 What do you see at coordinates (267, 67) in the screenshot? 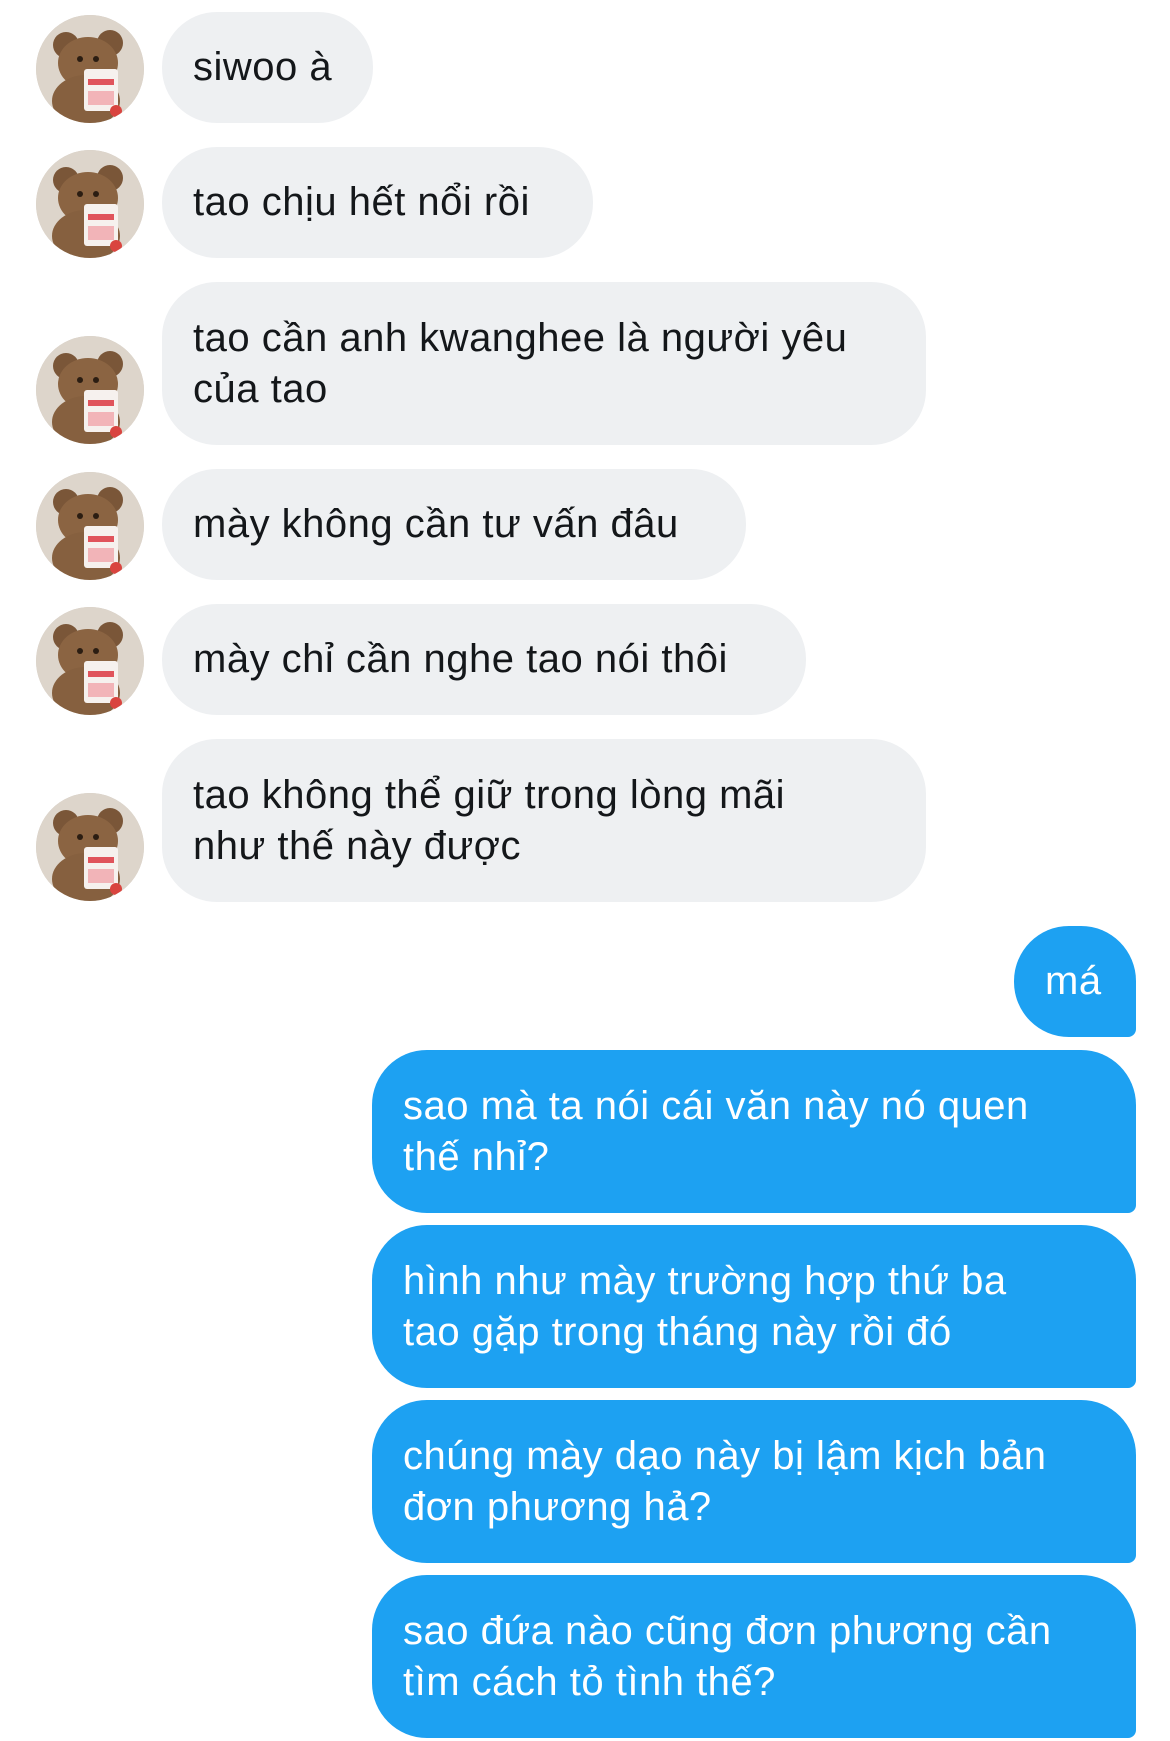
I see `chat-bubble-incoming: siwoo à` at bounding box center [267, 67].